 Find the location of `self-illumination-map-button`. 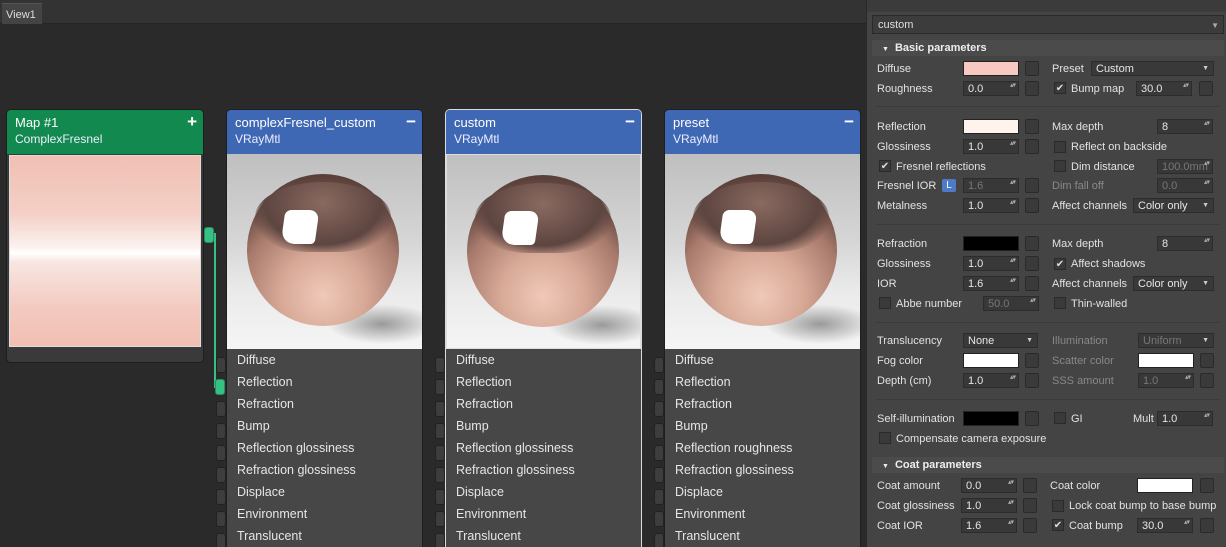

self-illumination-map-button is located at coordinates (1032, 418).